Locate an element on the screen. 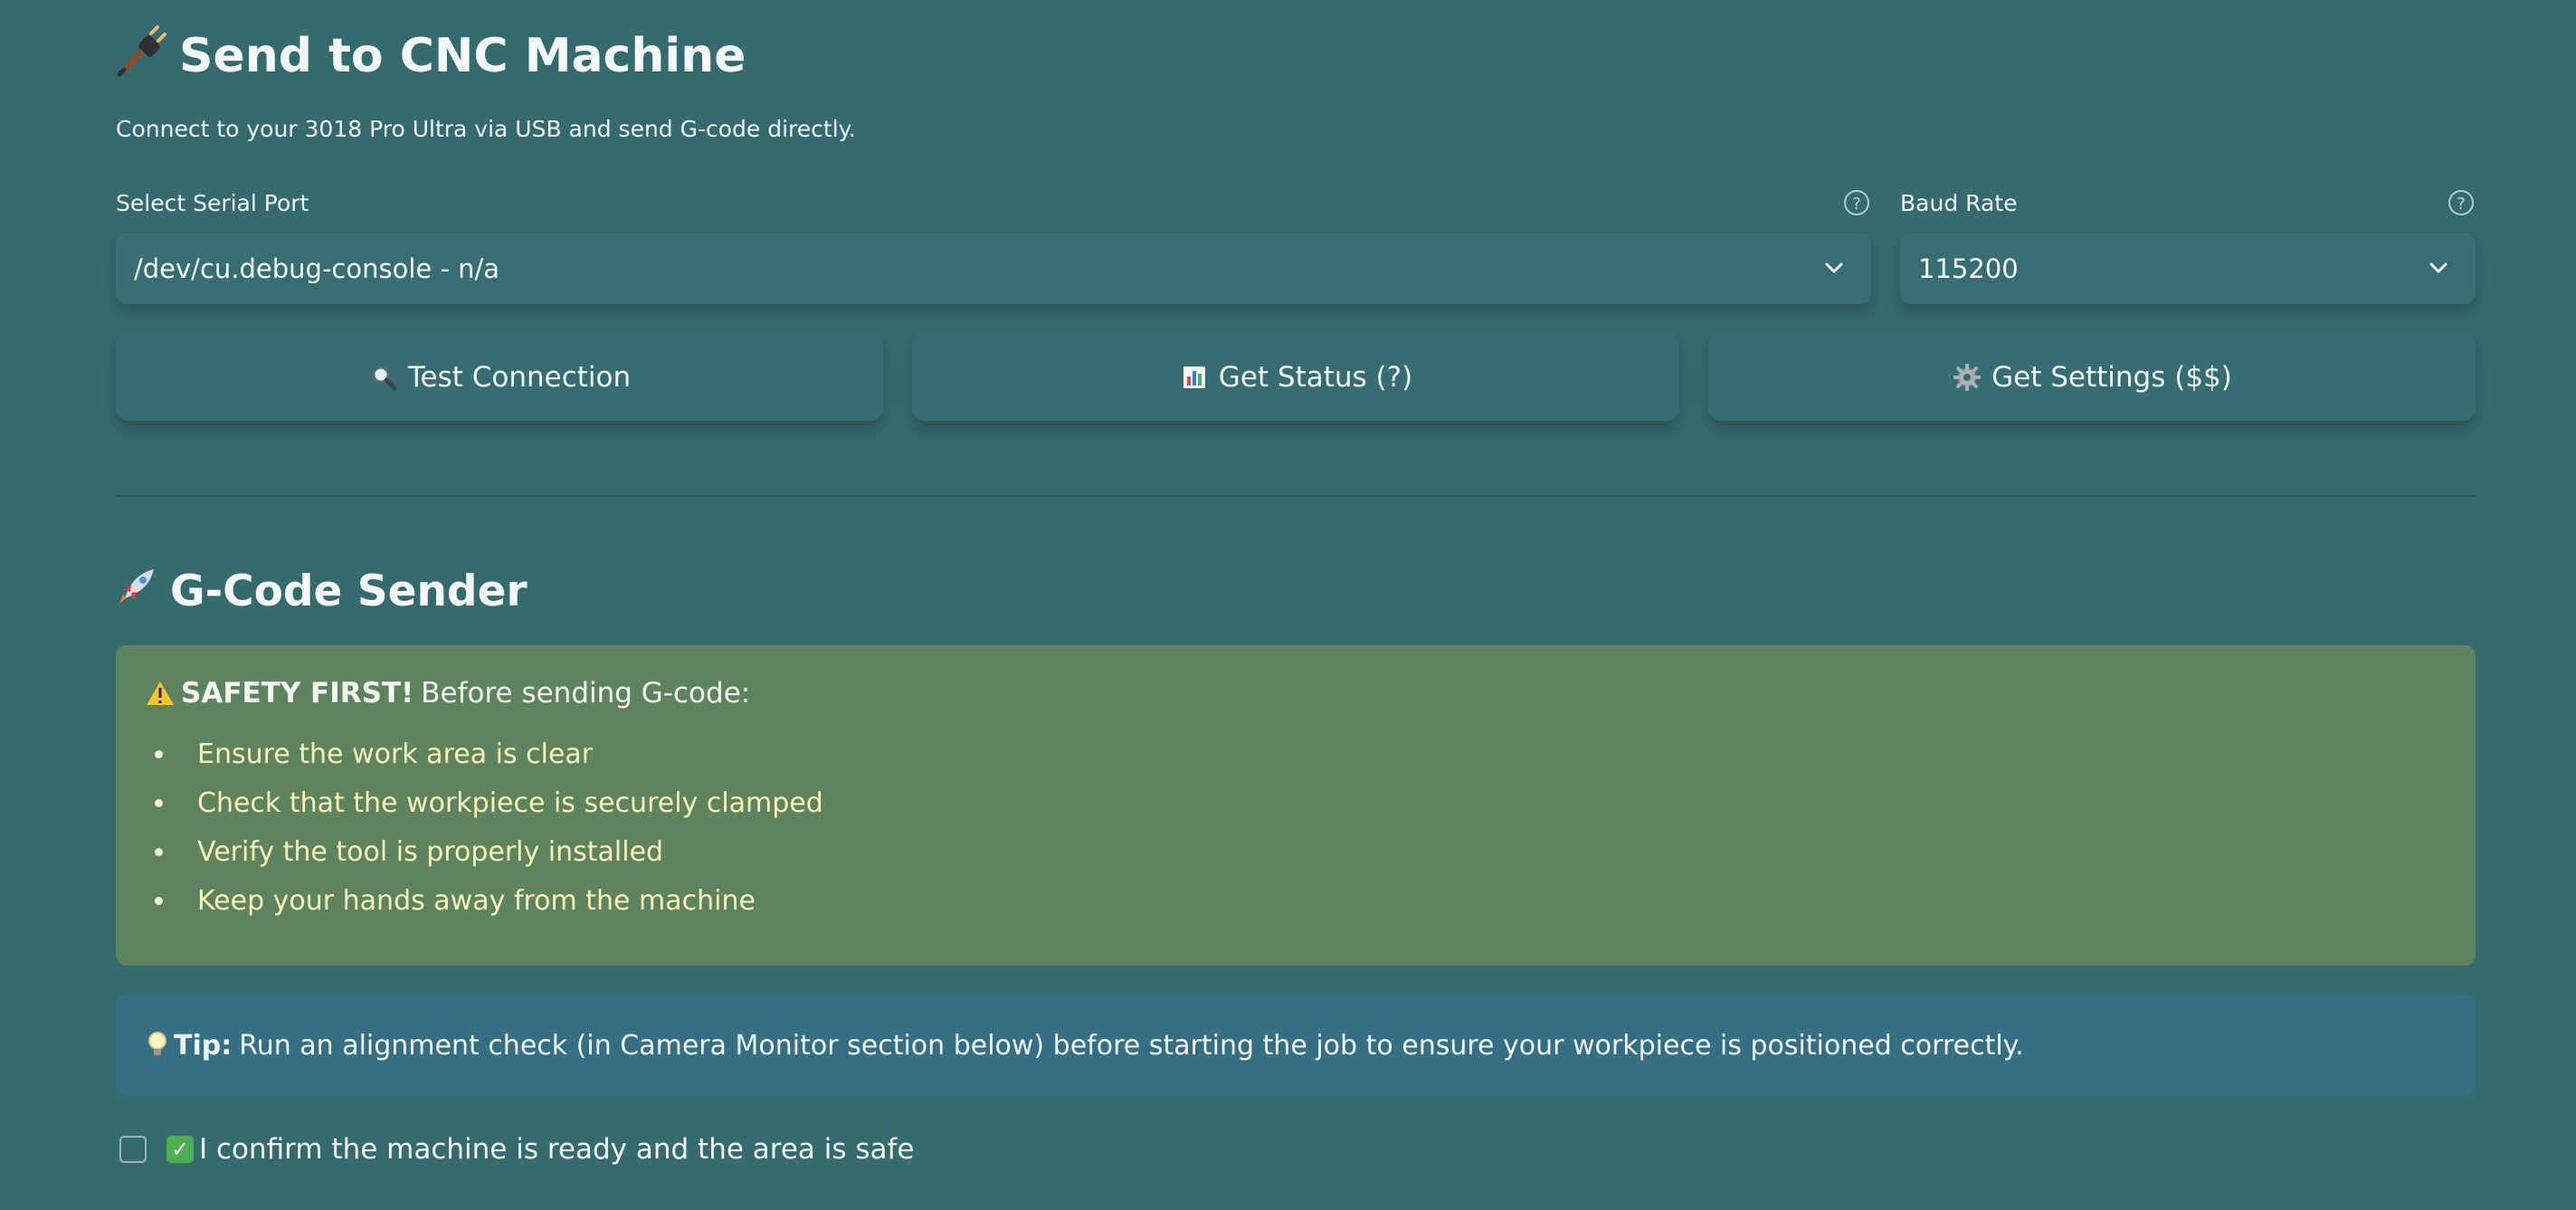 Image resolution: width=2576 pixels, height=1210 pixels. safety-confirmation-checkbox is located at coordinates (133, 1149).